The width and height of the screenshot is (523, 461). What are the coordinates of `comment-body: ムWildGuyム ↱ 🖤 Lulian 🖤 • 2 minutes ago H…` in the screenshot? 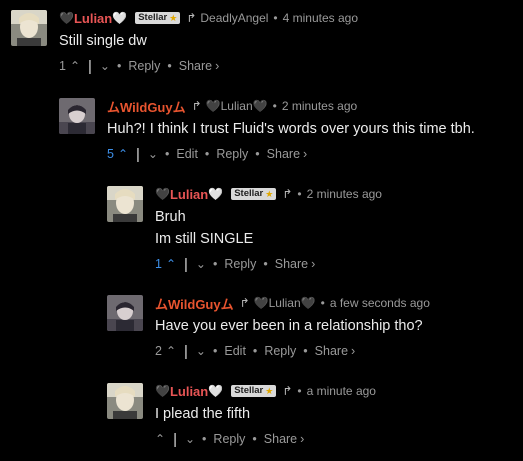 It's located at (291, 130).